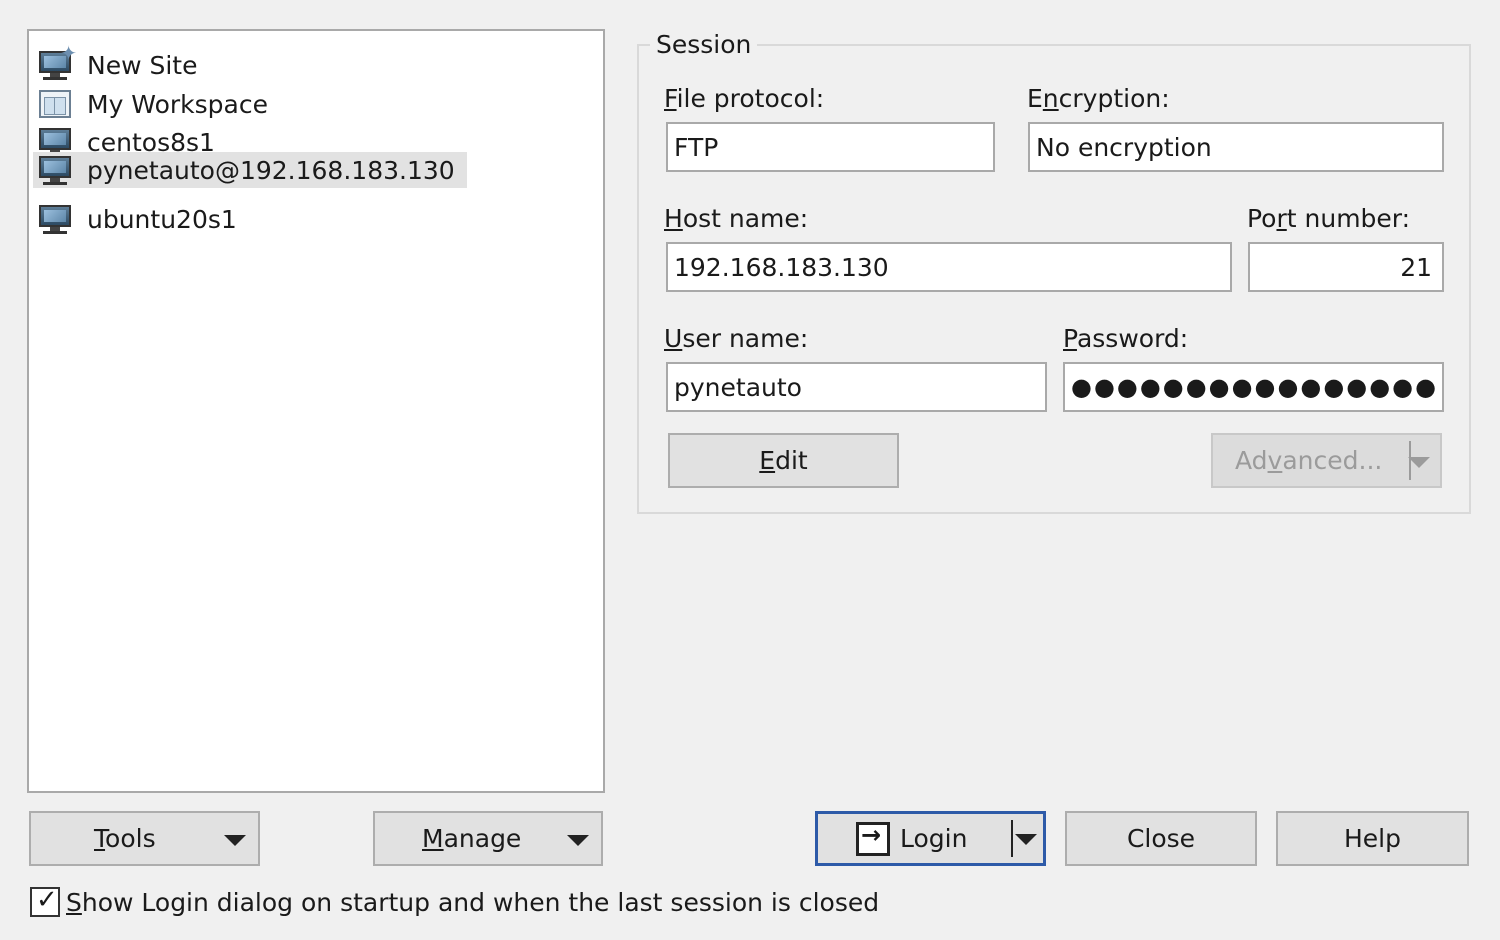 This screenshot has height=940, width=1500. What do you see at coordinates (736, 218) in the screenshot?
I see `host-name-label: Host name:` at bounding box center [736, 218].